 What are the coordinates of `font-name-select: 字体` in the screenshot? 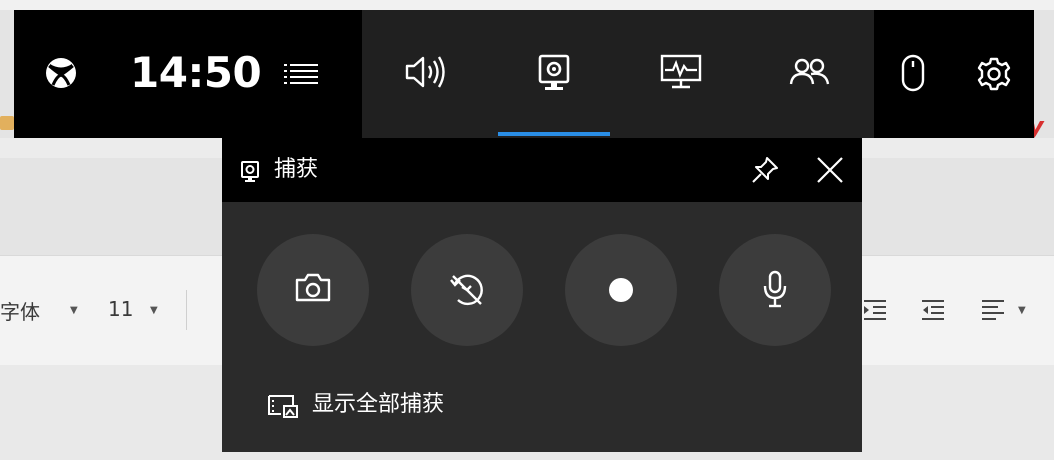 It's located at (20, 310).